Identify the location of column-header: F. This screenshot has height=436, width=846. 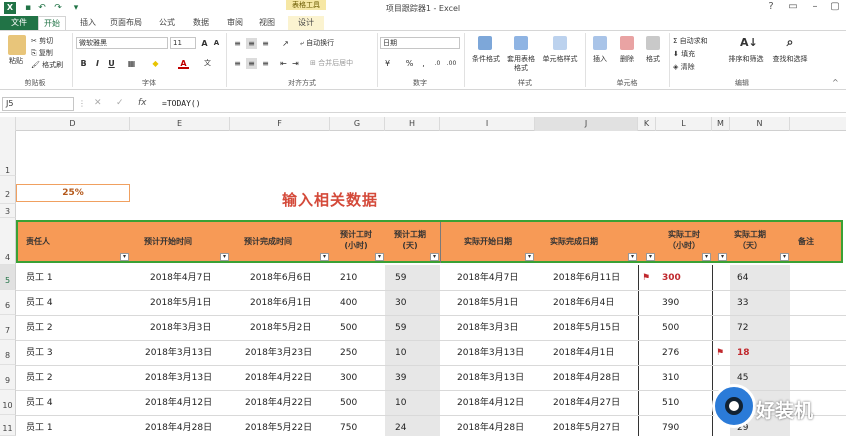
(280, 124).